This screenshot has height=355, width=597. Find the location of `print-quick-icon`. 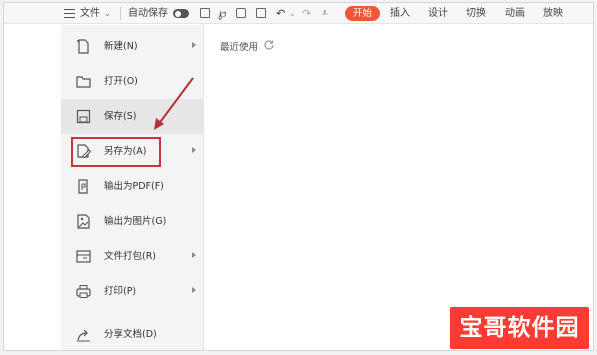

print-quick-icon is located at coordinates (241, 13).